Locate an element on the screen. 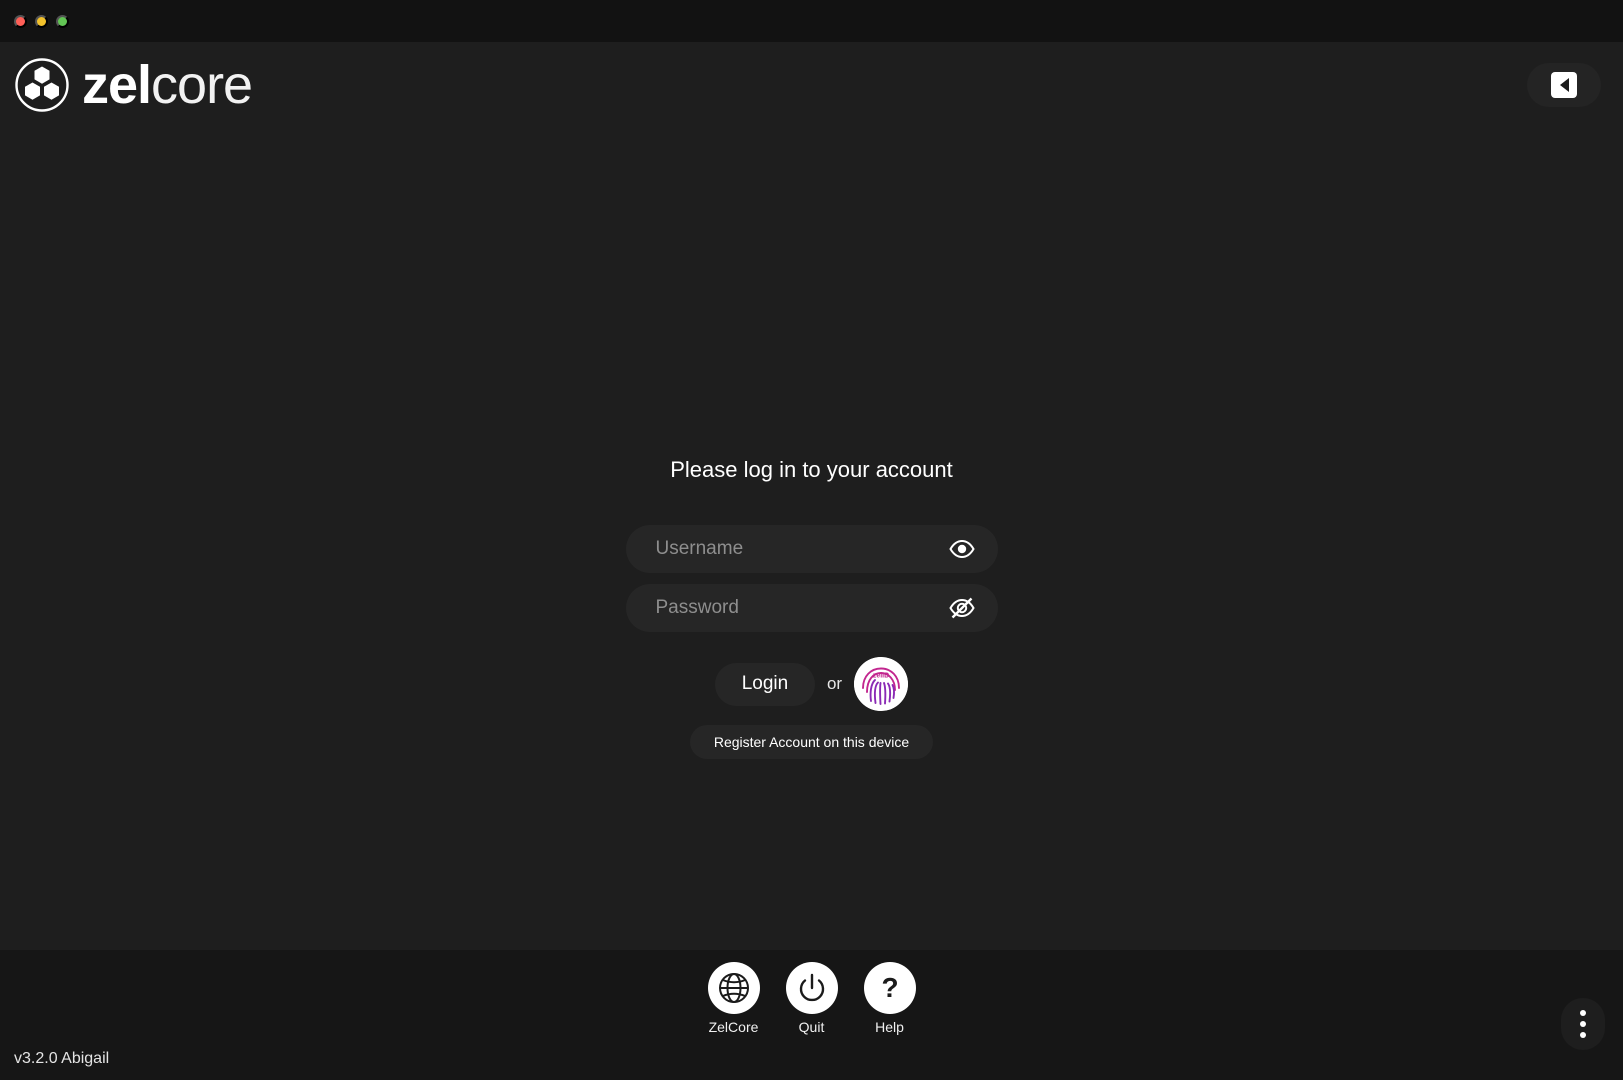 Image resolution: width=1623 pixels, height=1080 pixels. kebab-menu-button is located at coordinates (1583, 1024).